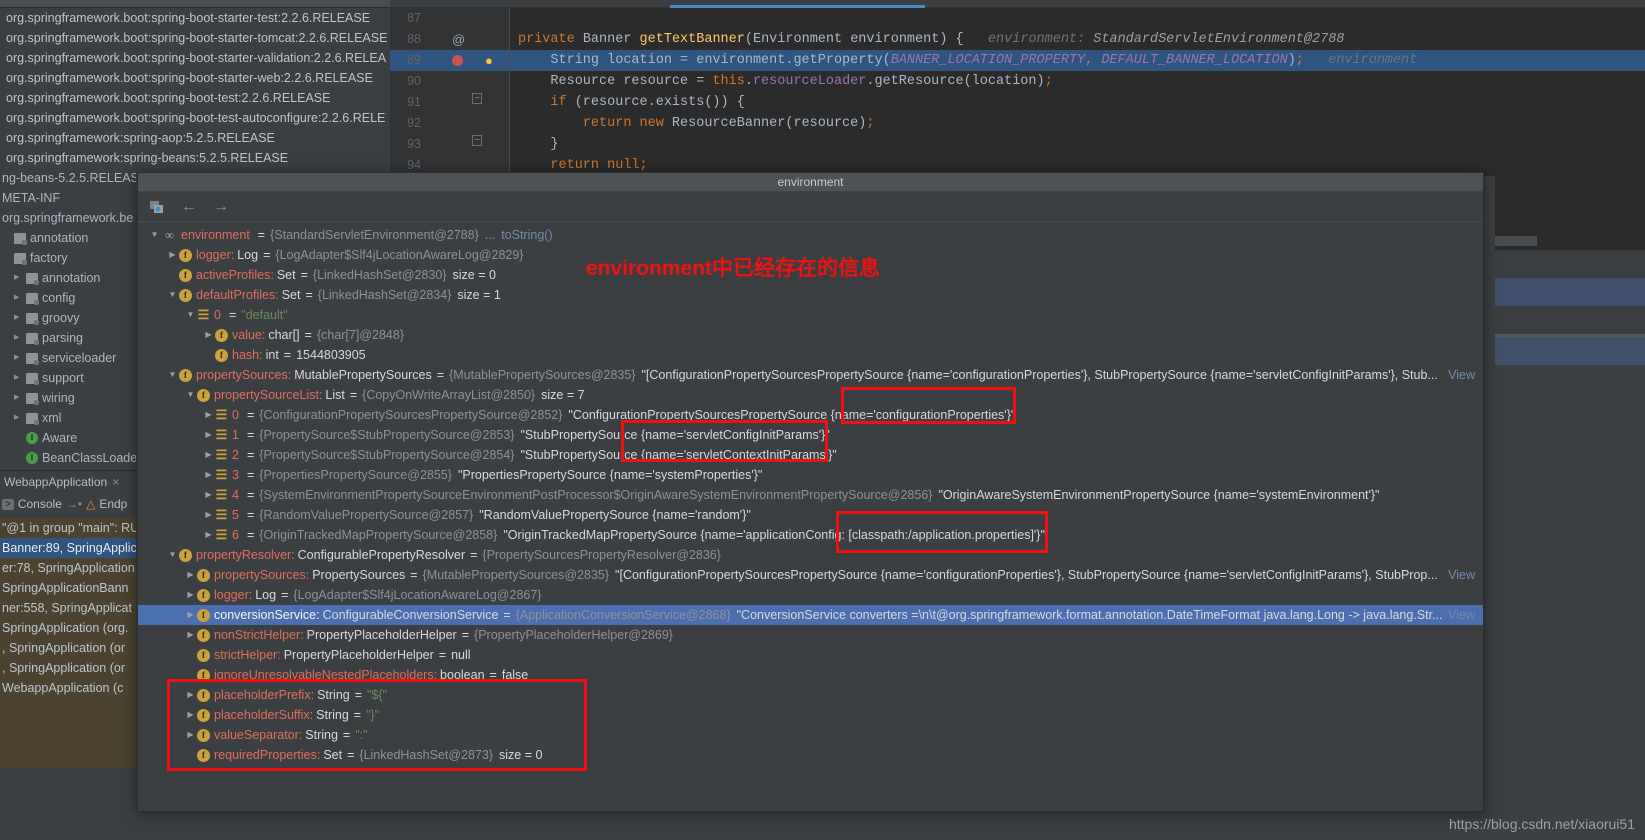 The height and width of the screenshot is (840, 1645). I want to click on project-tree-item: annotation, so click(68, 238).